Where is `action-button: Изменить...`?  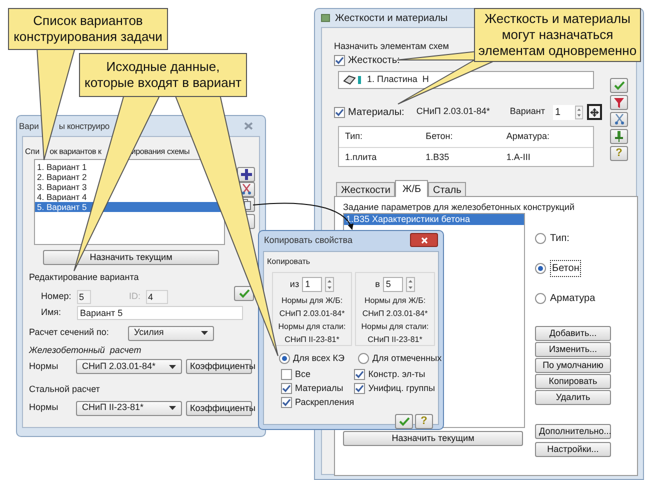 action-button: Изменить... is located at coordinates (573, 349).